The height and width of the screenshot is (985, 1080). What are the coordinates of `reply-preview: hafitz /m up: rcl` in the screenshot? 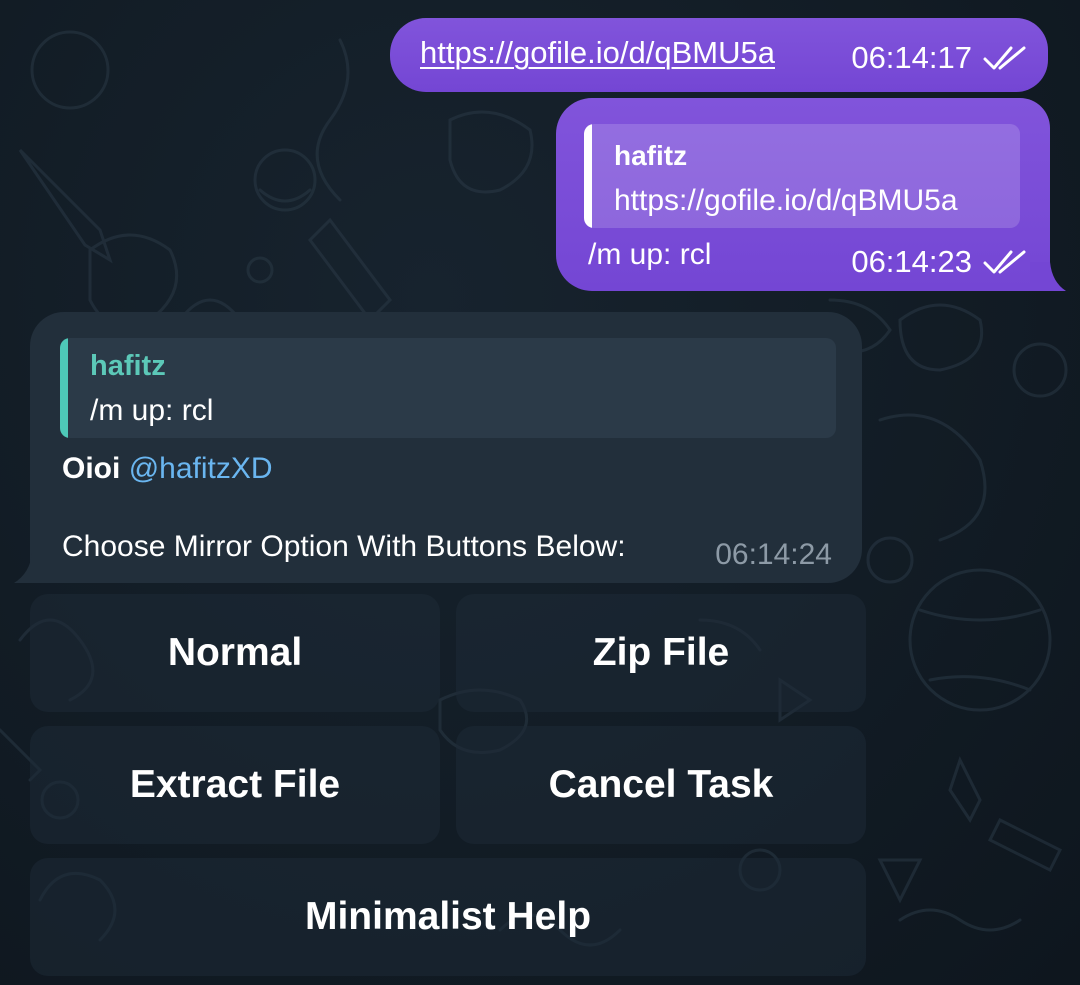 It's located at (448, 388).